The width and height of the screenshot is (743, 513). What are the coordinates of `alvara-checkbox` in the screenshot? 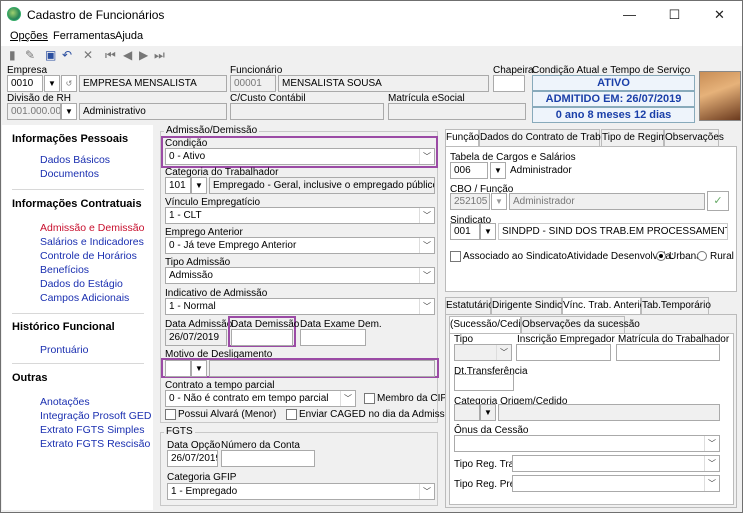 It's located at (170, 414).